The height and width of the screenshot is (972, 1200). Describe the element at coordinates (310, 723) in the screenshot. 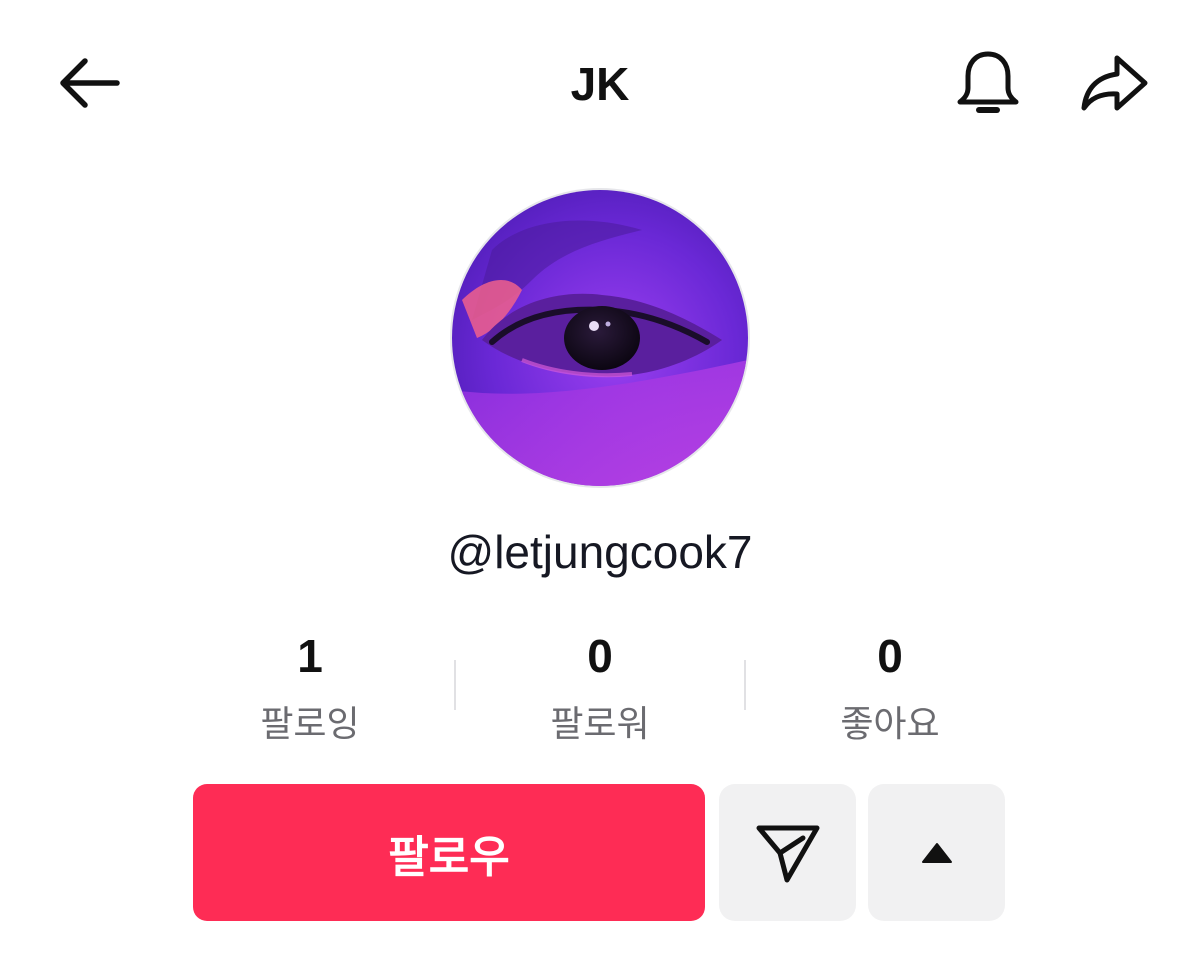

I see `stat-label: 팔로잉` at that location.